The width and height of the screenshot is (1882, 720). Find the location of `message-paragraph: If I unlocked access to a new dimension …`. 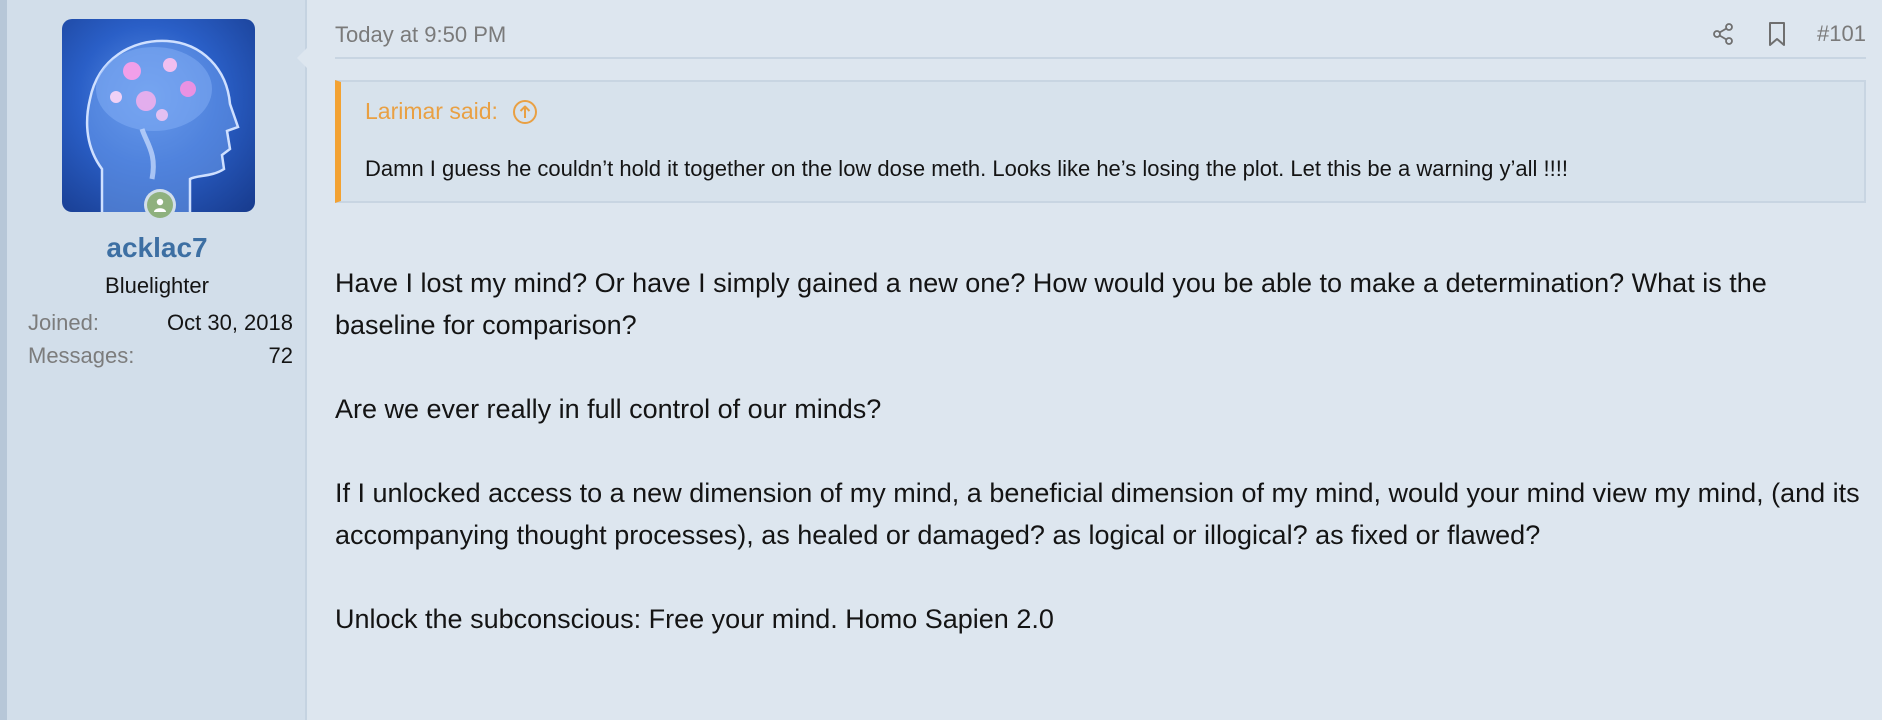

message-paragraph: If I unlocked access to a new dimension … is located at coordinates (1097, 514).